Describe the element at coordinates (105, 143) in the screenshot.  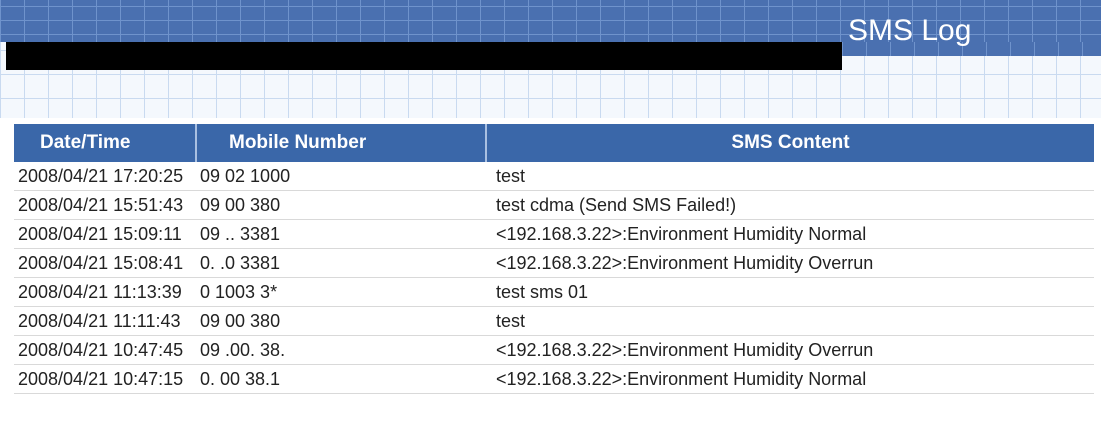
I see `column-header-datetime: Date/Time` at that location.